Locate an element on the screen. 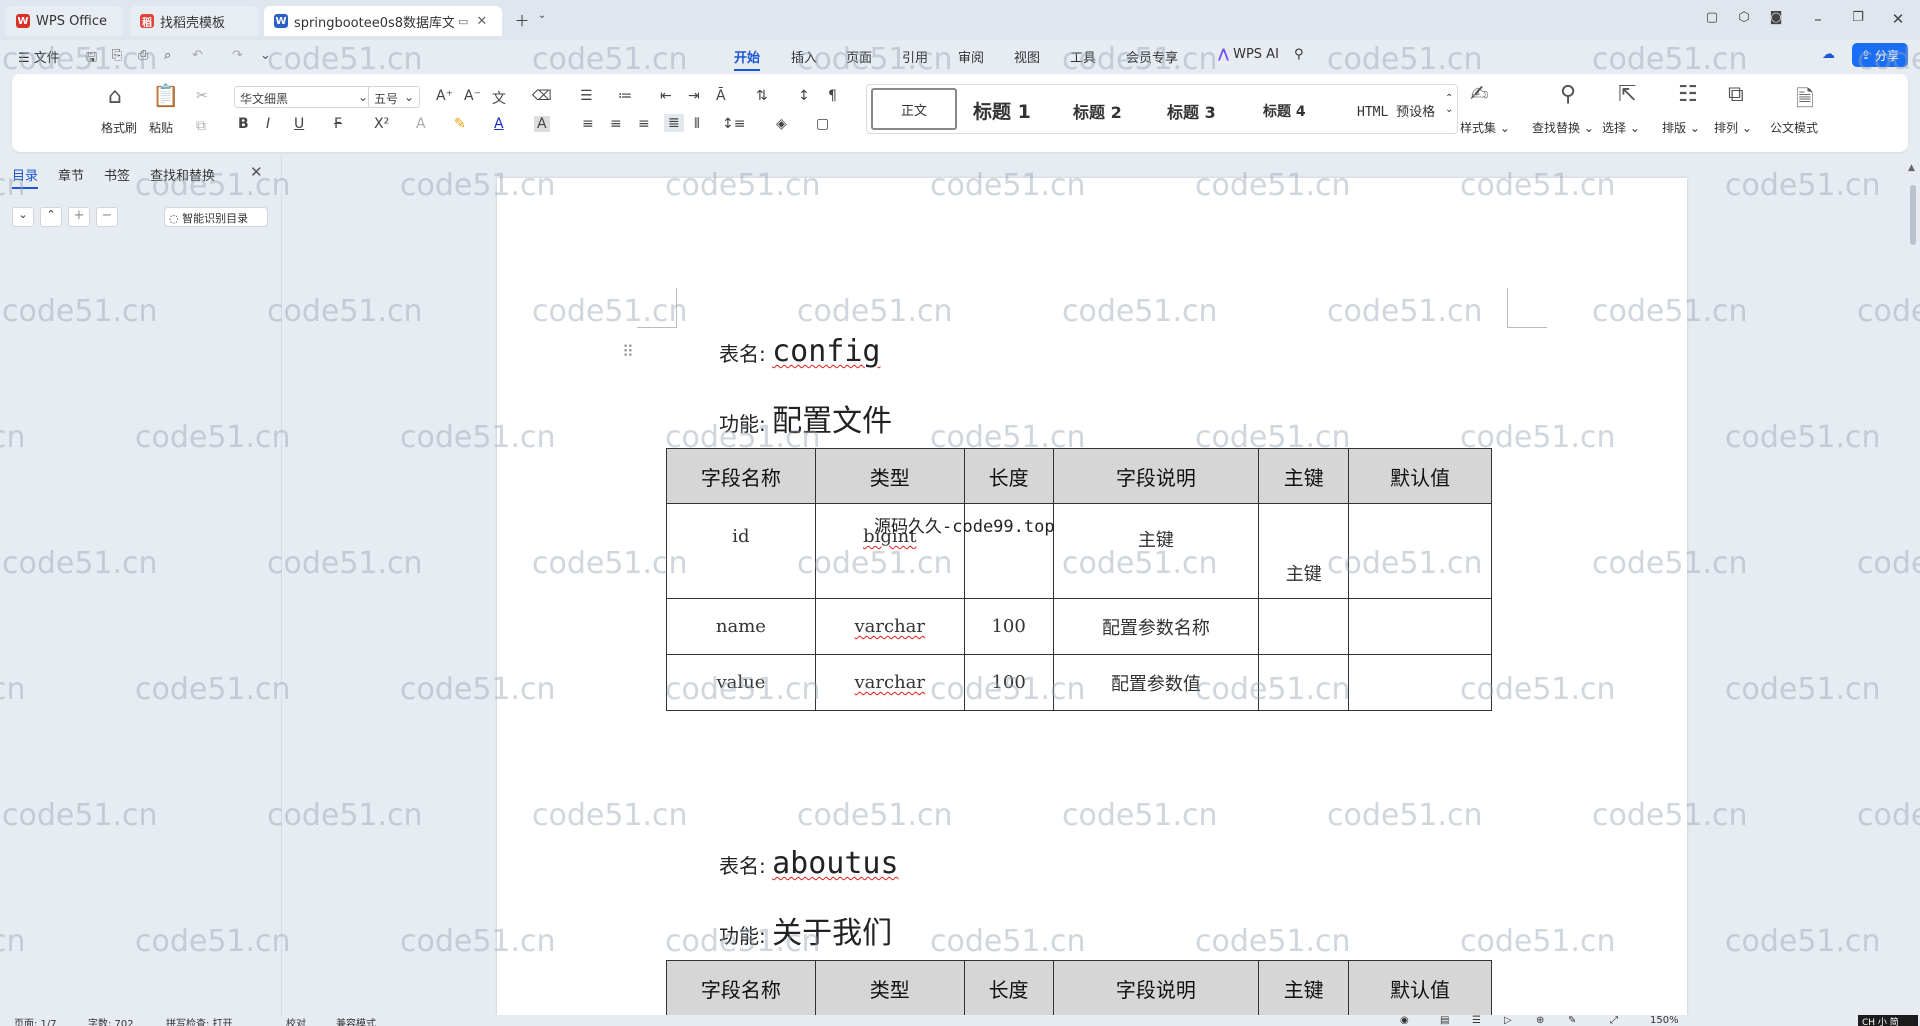  format-painter-label: 格式刷 is located at coordinates (119, 127).